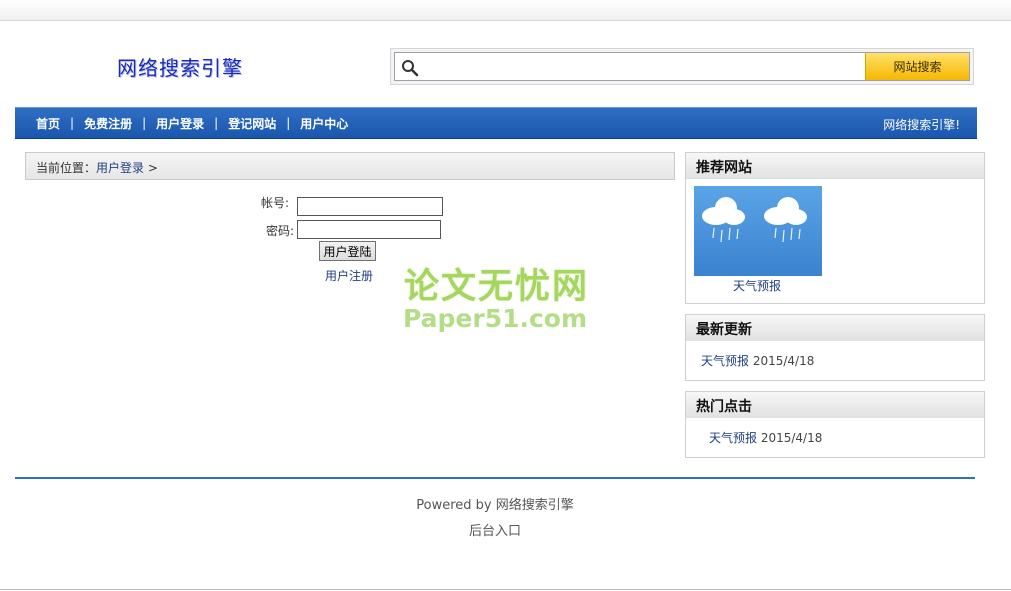 The image size is (1011, 591). Describe the element at coordinates (108, 123) in the screenshot. I see `nav-item-register: 免费注册` at that location.